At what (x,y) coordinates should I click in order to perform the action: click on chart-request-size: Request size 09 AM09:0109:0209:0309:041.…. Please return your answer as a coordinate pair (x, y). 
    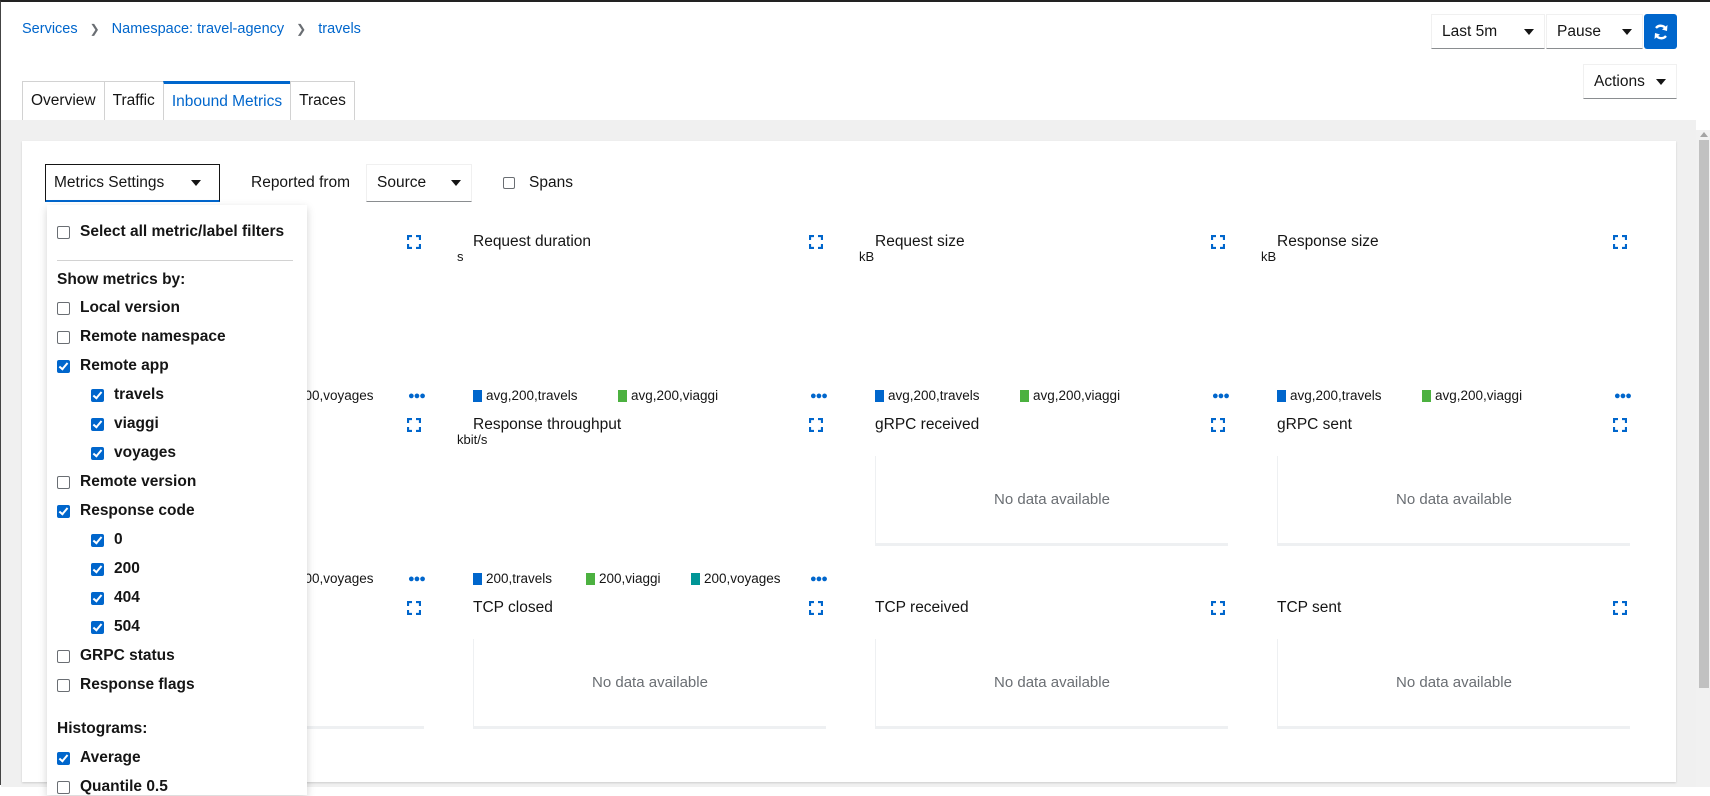
    Looking at the image, I should click on (1229, 322).